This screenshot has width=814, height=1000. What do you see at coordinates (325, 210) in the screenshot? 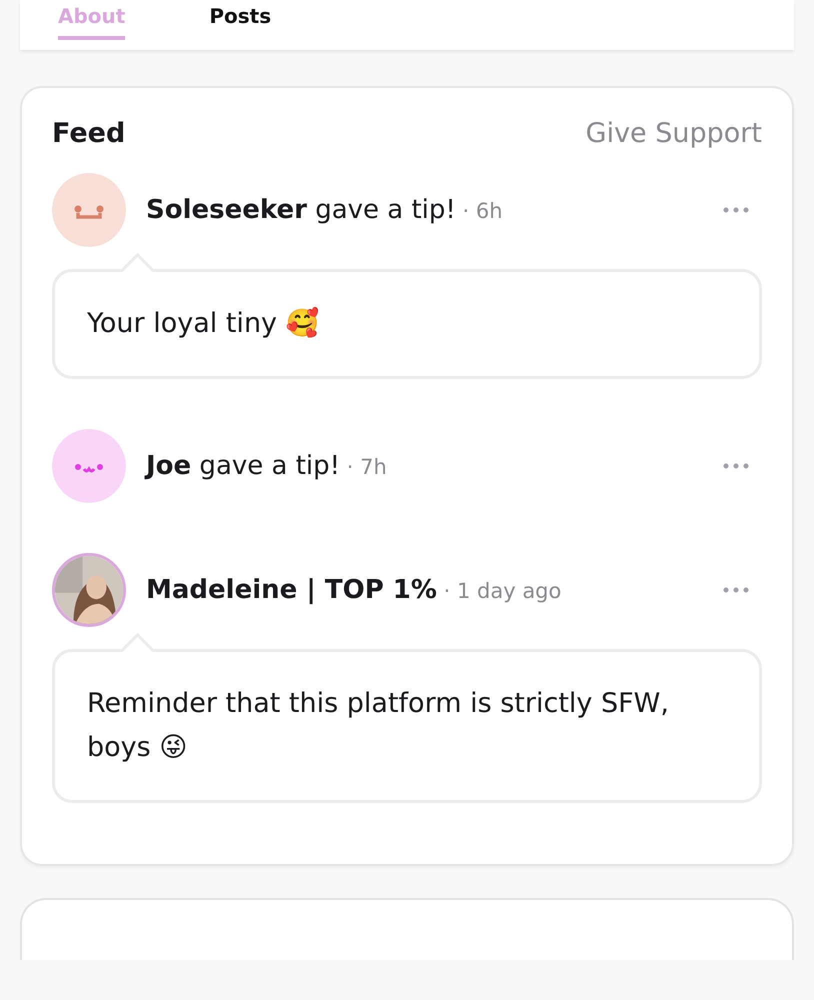
I see `feed-entry-text: Soleseeker gave a tip! · 6h` at bounding box center [325, 210].